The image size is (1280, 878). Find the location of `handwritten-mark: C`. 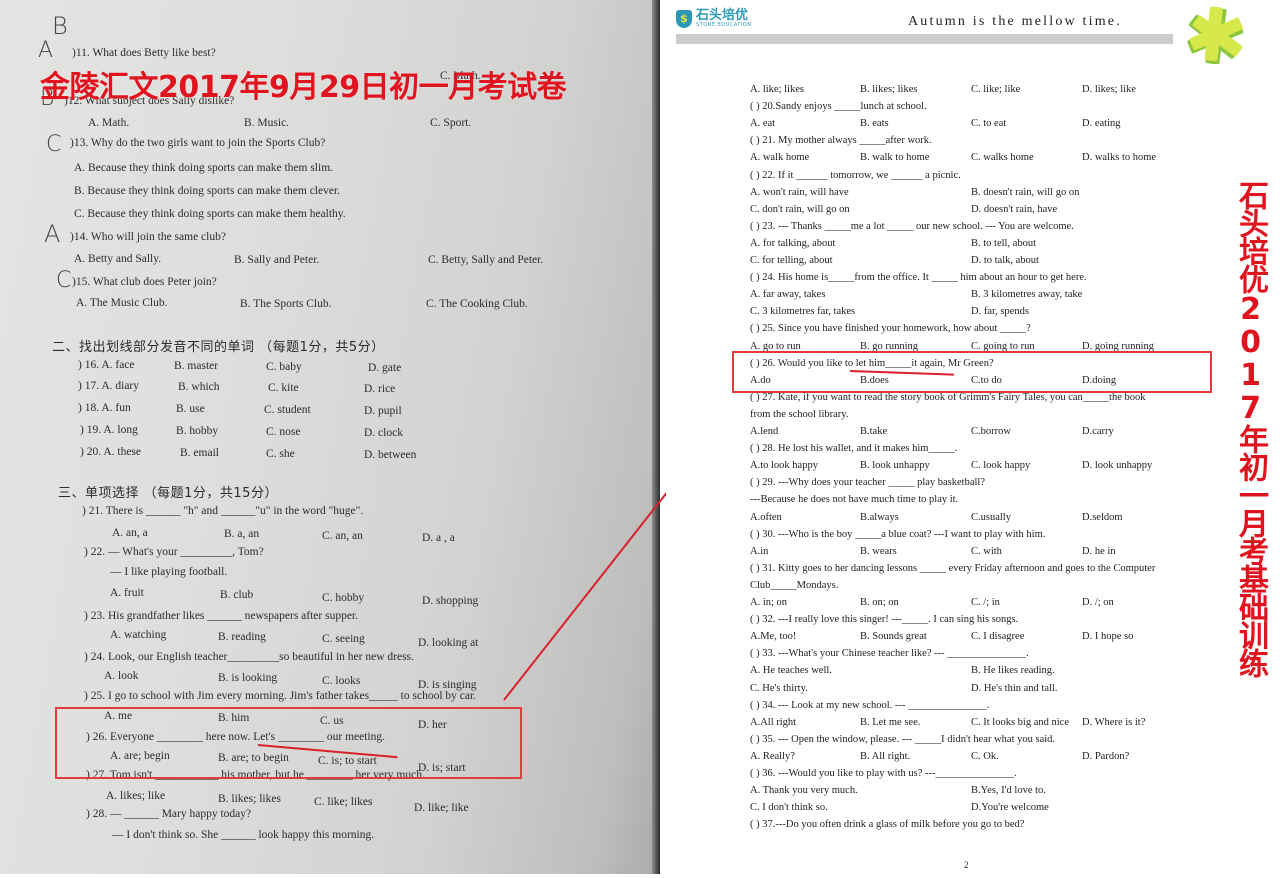

handwritten-mark: C is located at coordinates (54, 144).